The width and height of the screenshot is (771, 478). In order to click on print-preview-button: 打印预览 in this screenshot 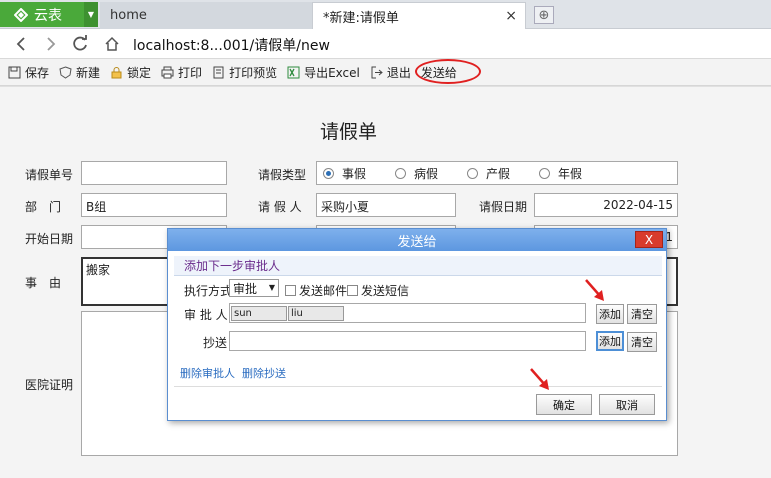, I will do `click(244, 72)`.